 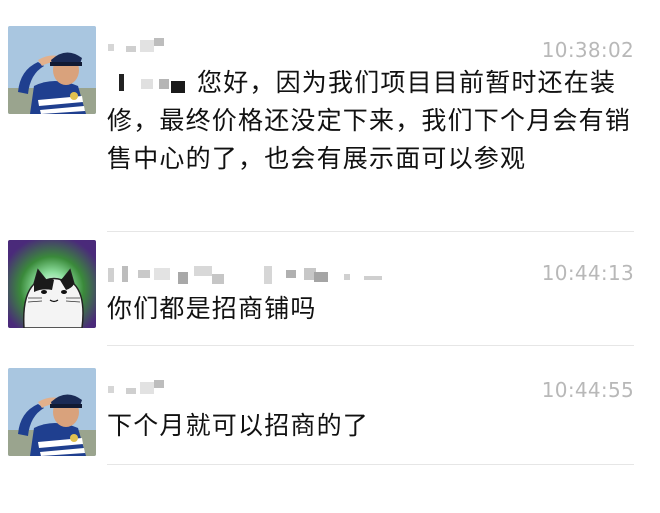 What do you see at coordinates (369, 309) in the screenshot?
I see `message-text: 你们都是招商铺吗` at bounding box center [369, 309].